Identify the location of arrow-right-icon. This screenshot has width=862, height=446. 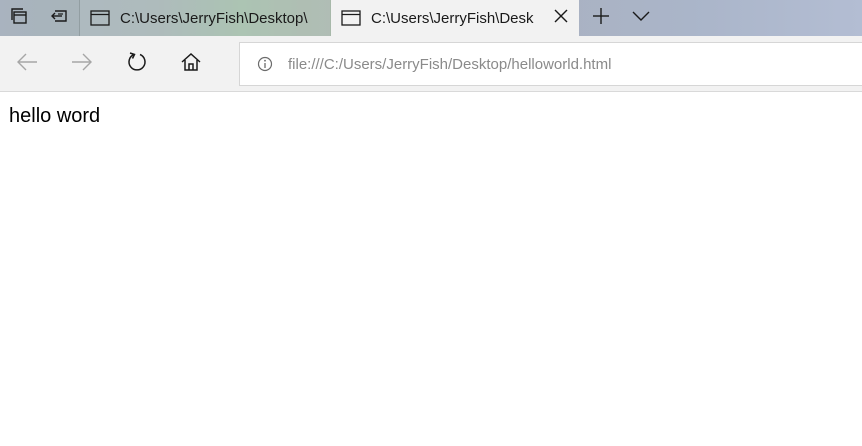
(82, 64).